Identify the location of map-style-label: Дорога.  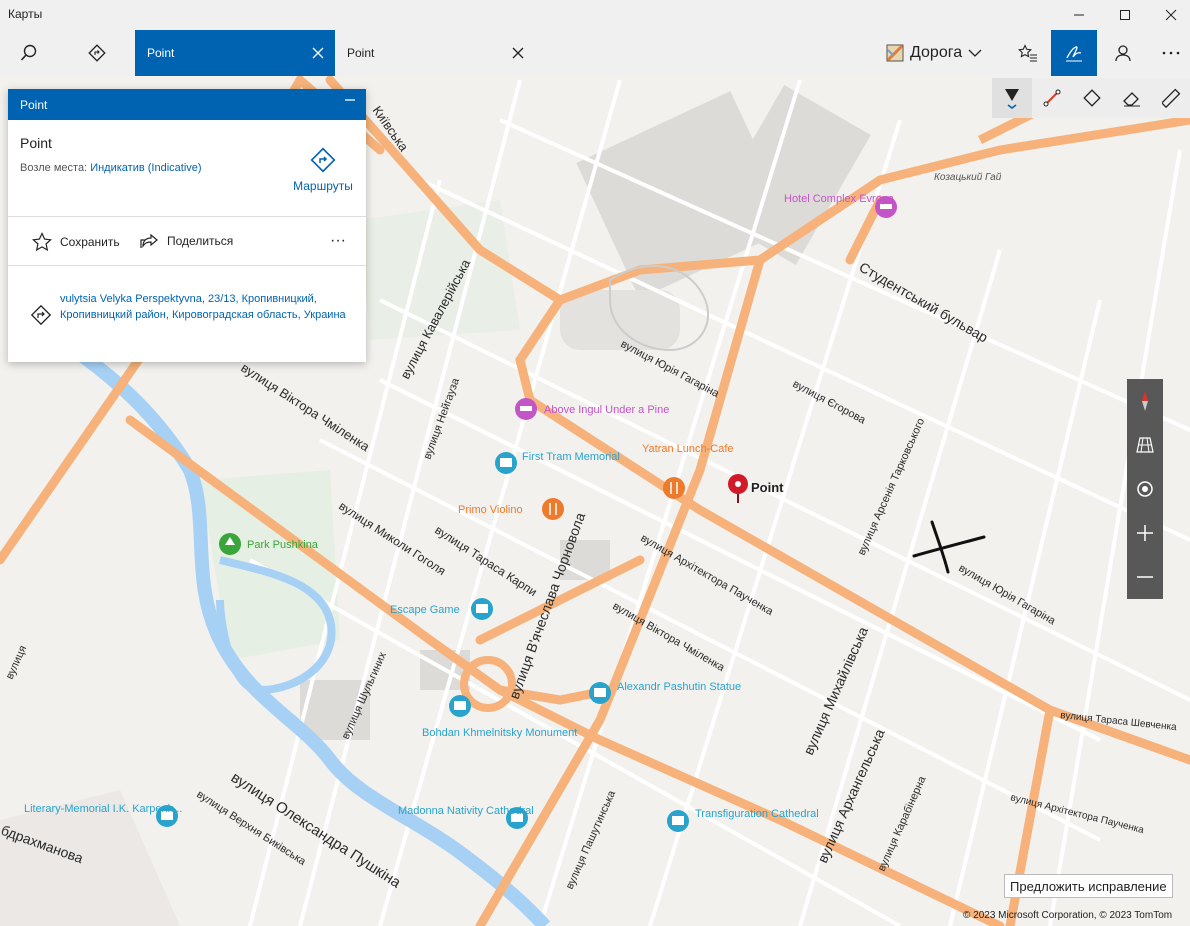
(936, 52).